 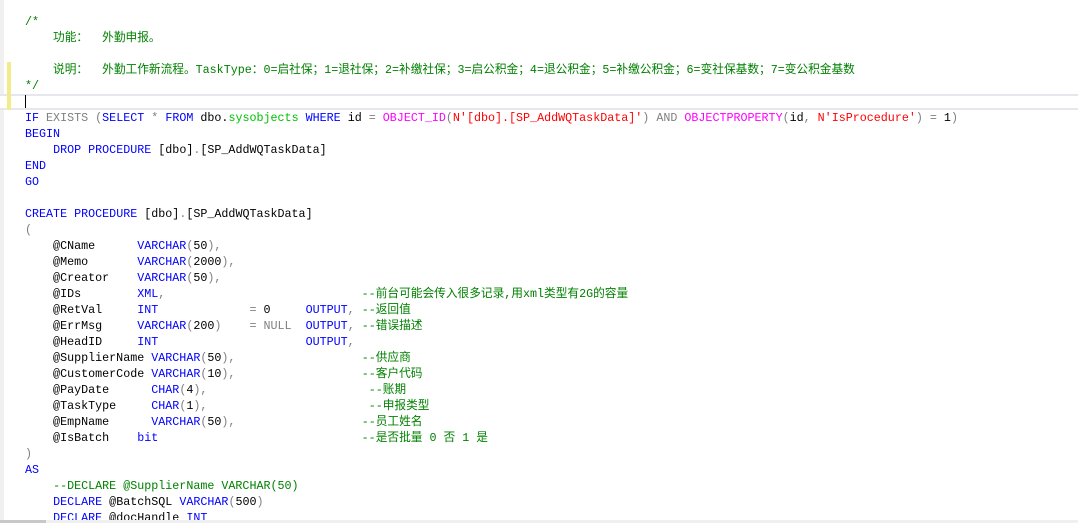 What do you see at coordinates (392, 422) in the screenshot?
I see `code-token: --员工姓名` at bounding box center [392, 422].